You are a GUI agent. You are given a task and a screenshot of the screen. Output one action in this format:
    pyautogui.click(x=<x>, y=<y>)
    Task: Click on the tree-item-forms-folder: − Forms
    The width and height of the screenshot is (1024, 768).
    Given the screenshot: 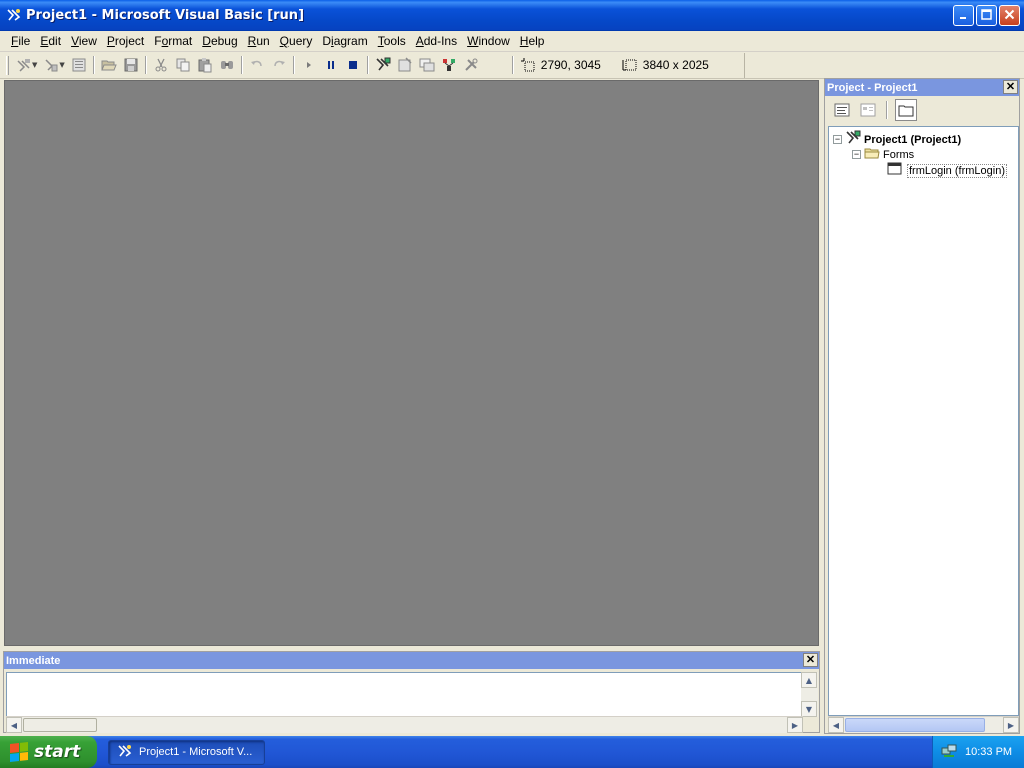 What is the action you would take?
    pyautogui.click(x=883, y=154)
    